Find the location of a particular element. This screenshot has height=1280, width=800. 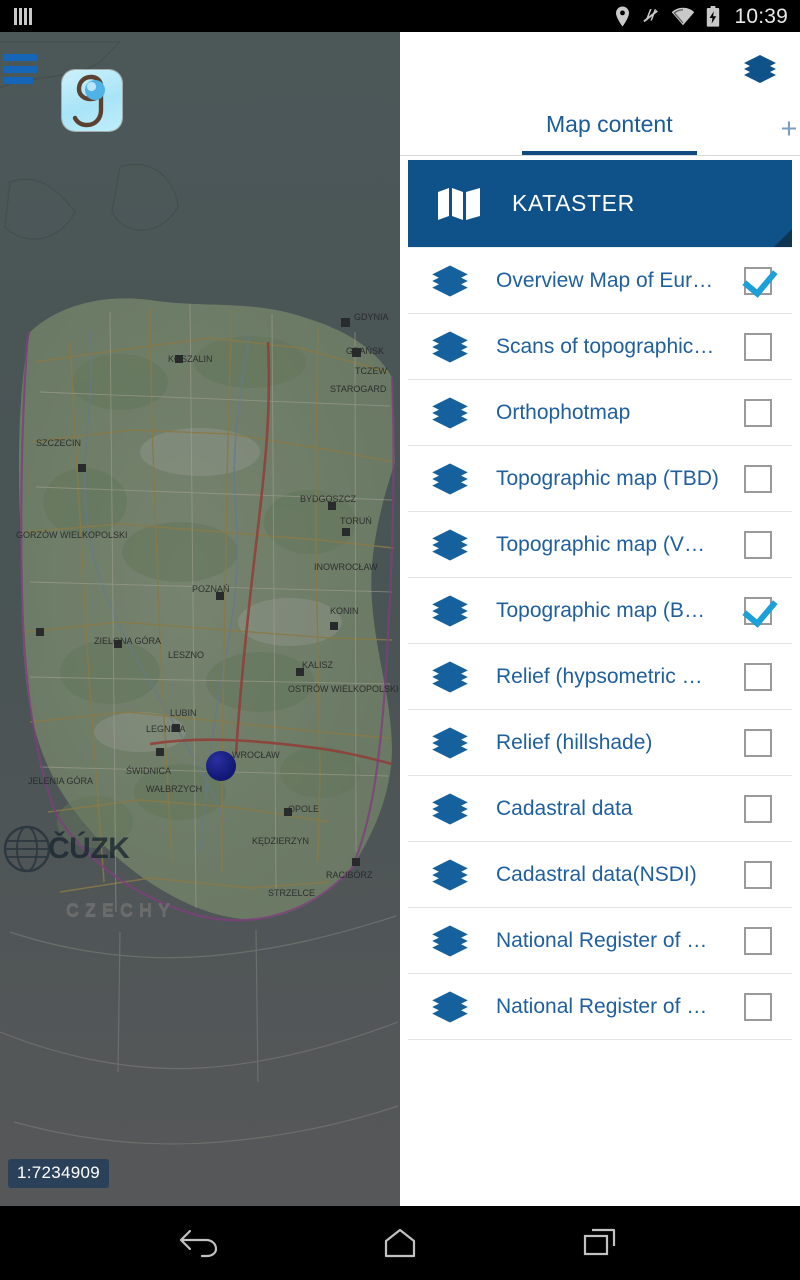

battery-charging-icon is located at coordinates (713, 16).